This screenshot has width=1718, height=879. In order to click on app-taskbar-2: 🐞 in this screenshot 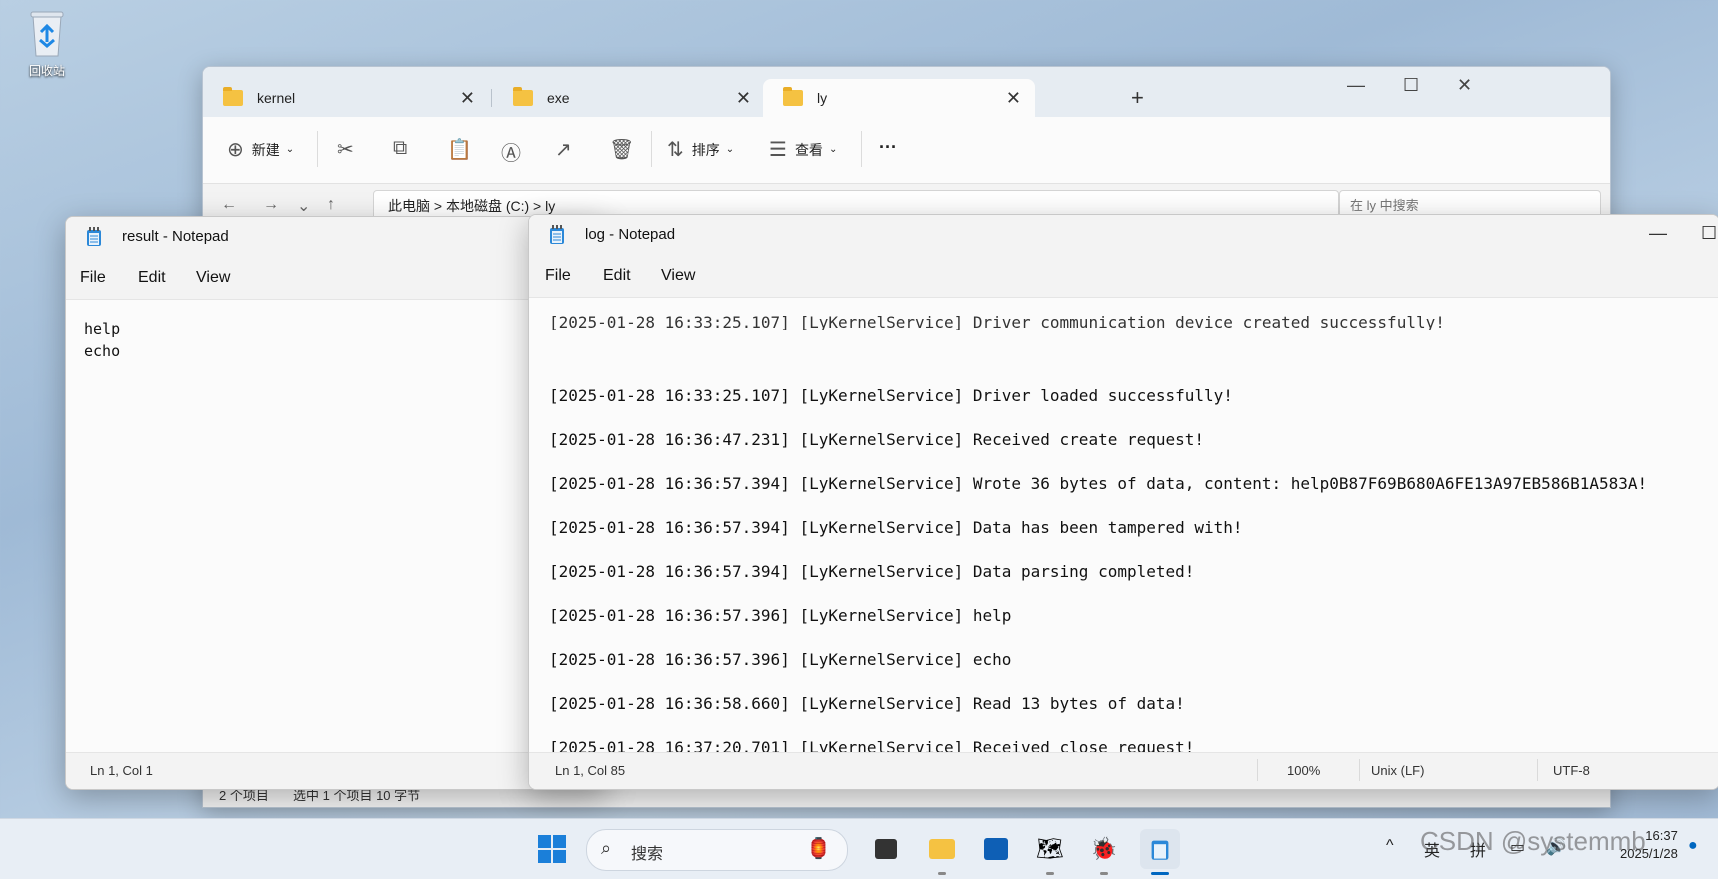, I will do `click(1104, 849)`.